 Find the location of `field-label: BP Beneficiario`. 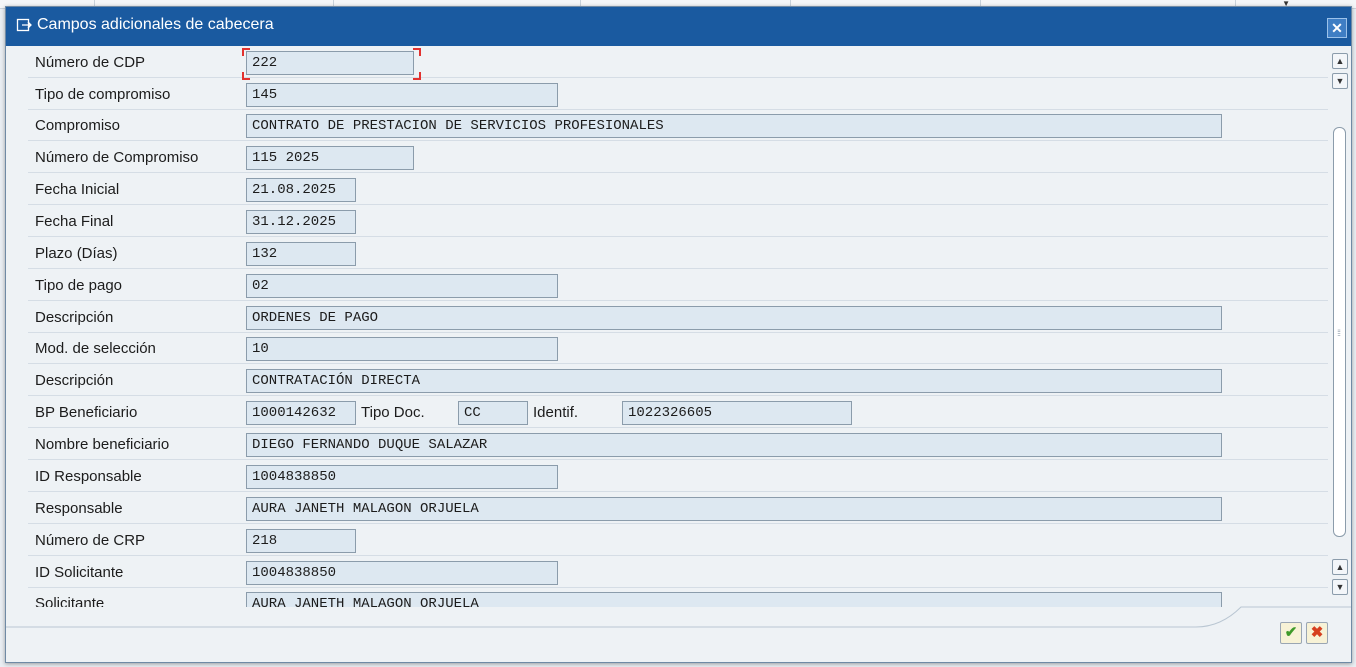

field-label: BP Beneficiario is located at coordinates (86, 412).